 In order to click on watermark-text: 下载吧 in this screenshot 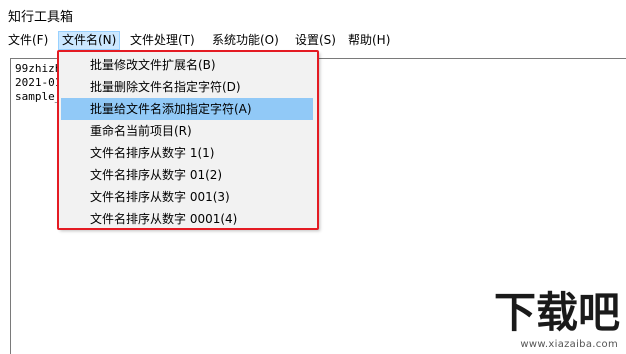, I will do `click(557, 310)`.